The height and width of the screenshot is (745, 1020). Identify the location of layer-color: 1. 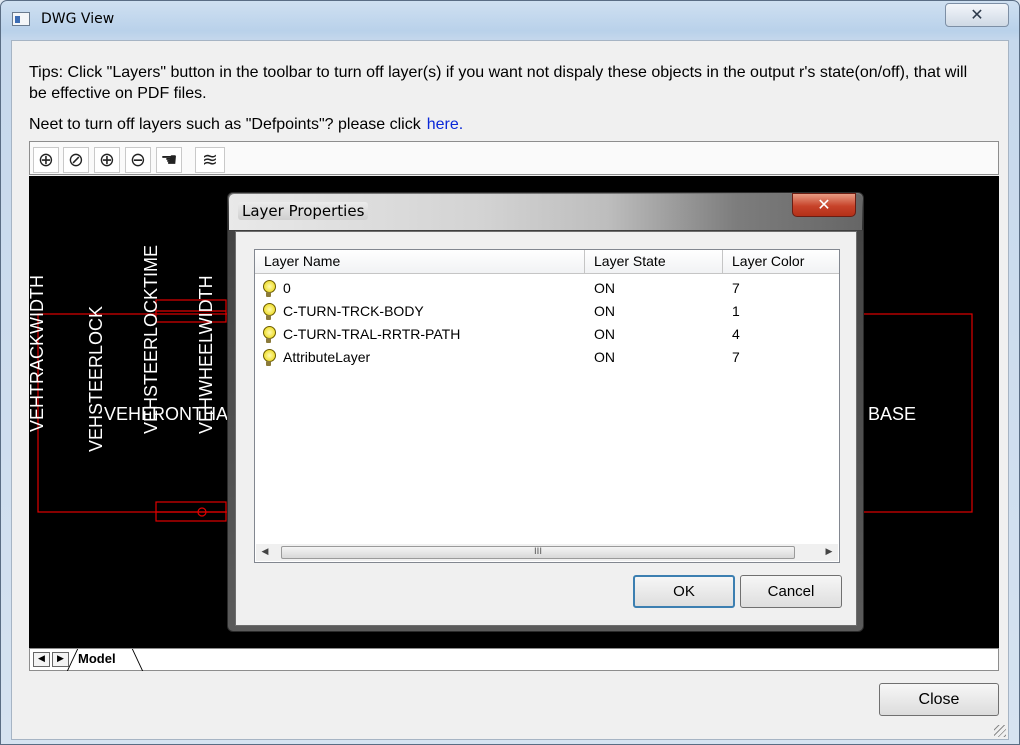
(736, 311).